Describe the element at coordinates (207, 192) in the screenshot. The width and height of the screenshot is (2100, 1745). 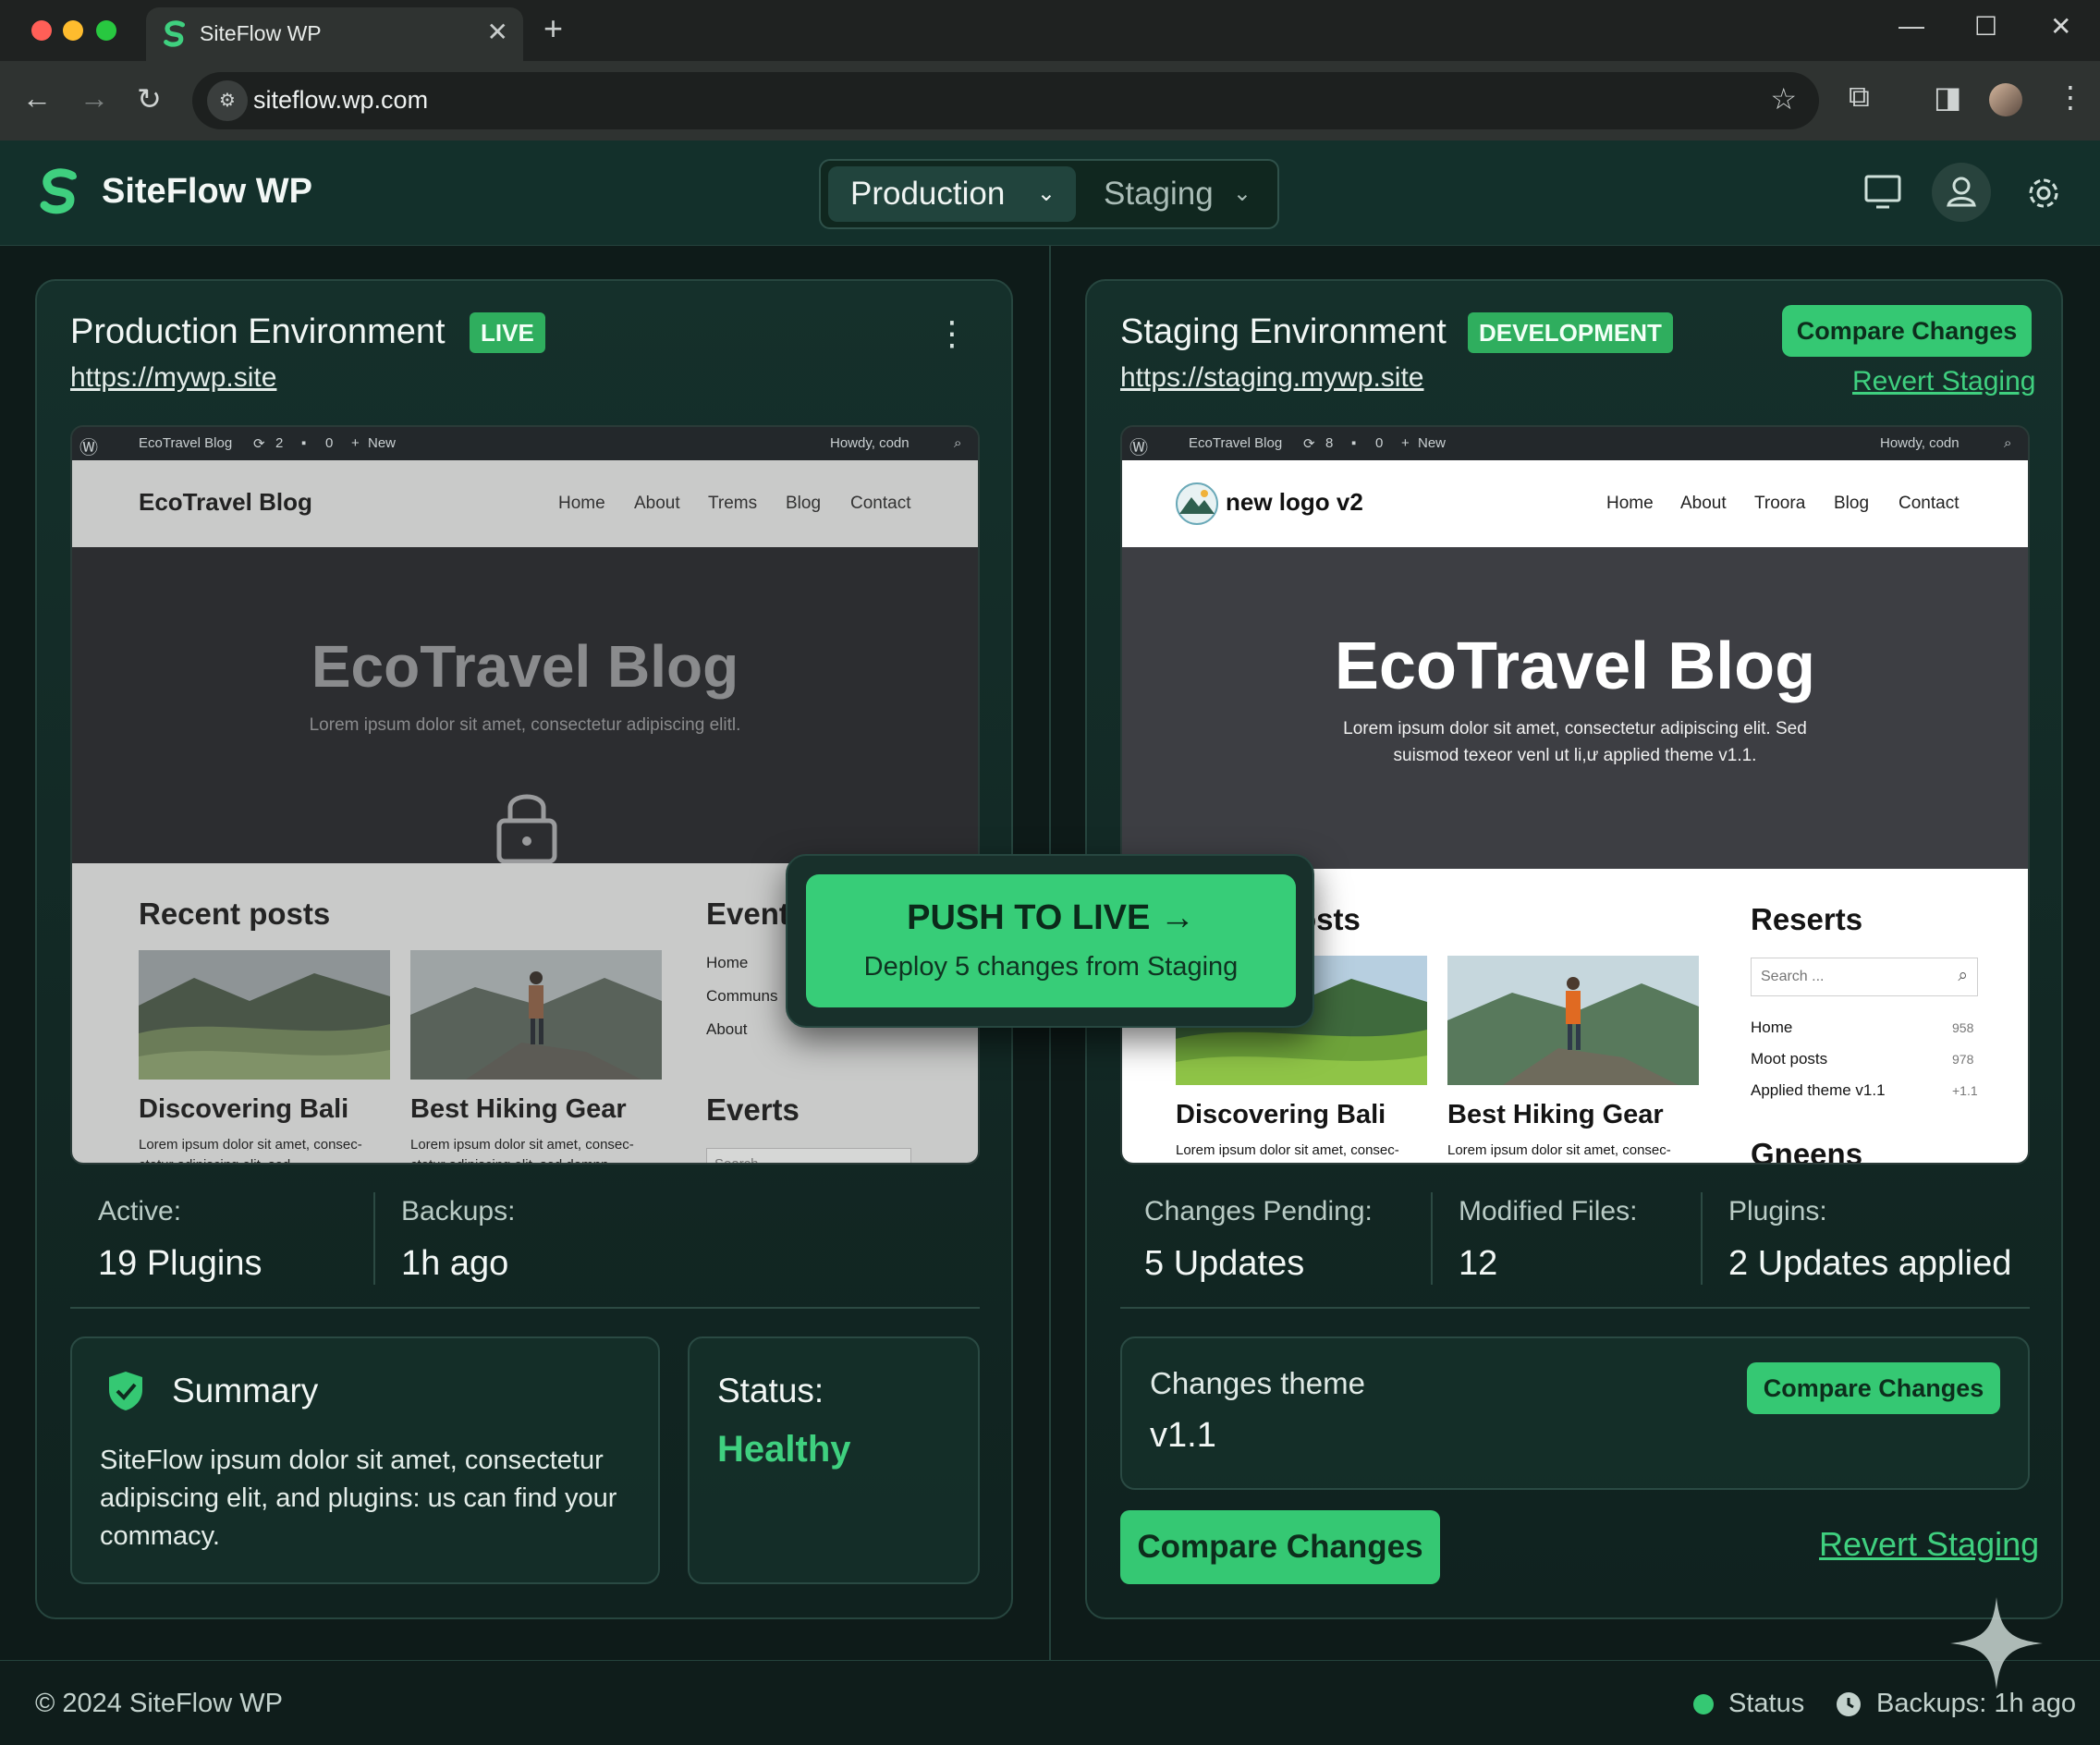
I see `brand-name: SiteFlow WP` at that location.